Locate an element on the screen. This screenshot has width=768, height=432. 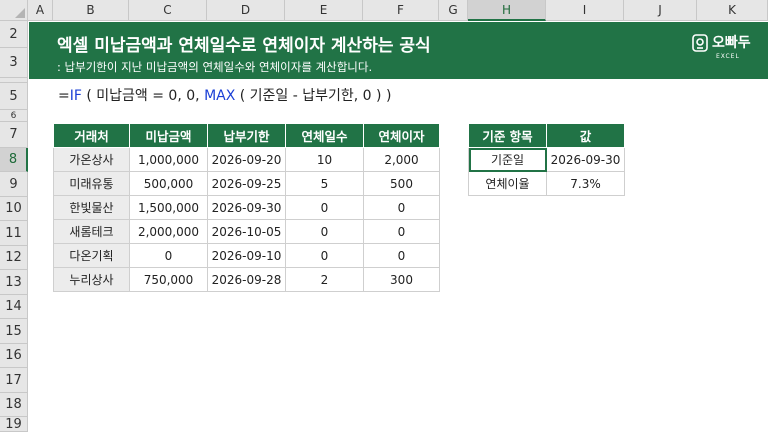
row-header-9: 9 is located at coordinates (14, 184).